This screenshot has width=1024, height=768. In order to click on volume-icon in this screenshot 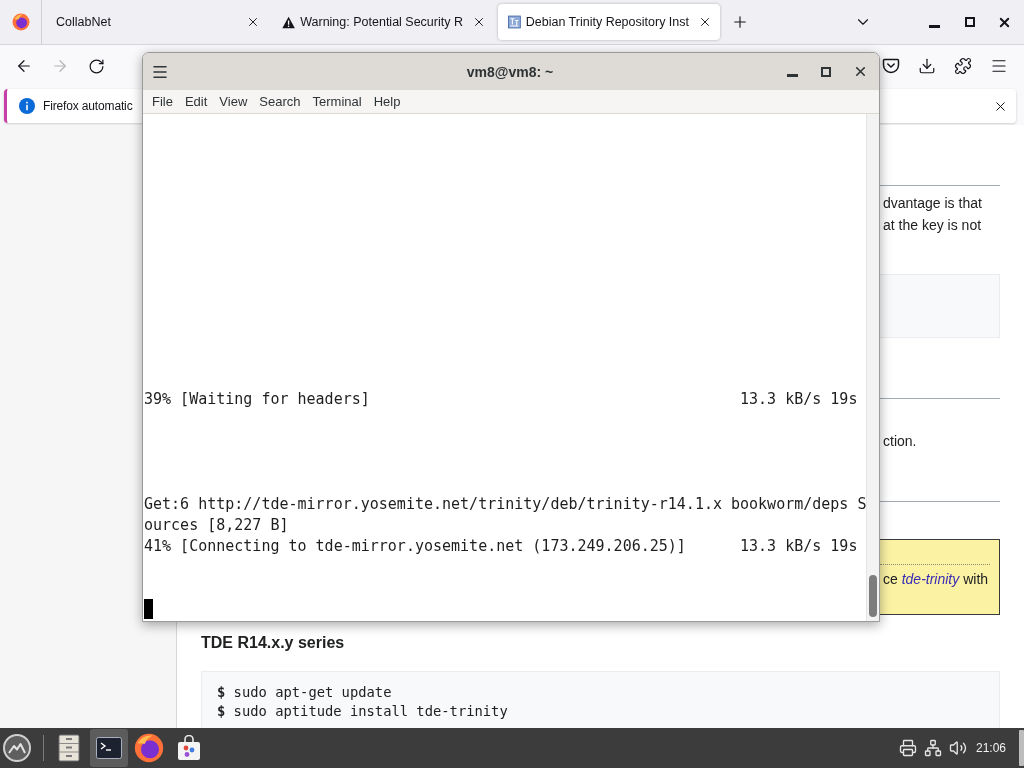, I will do `click(957, 748)`.